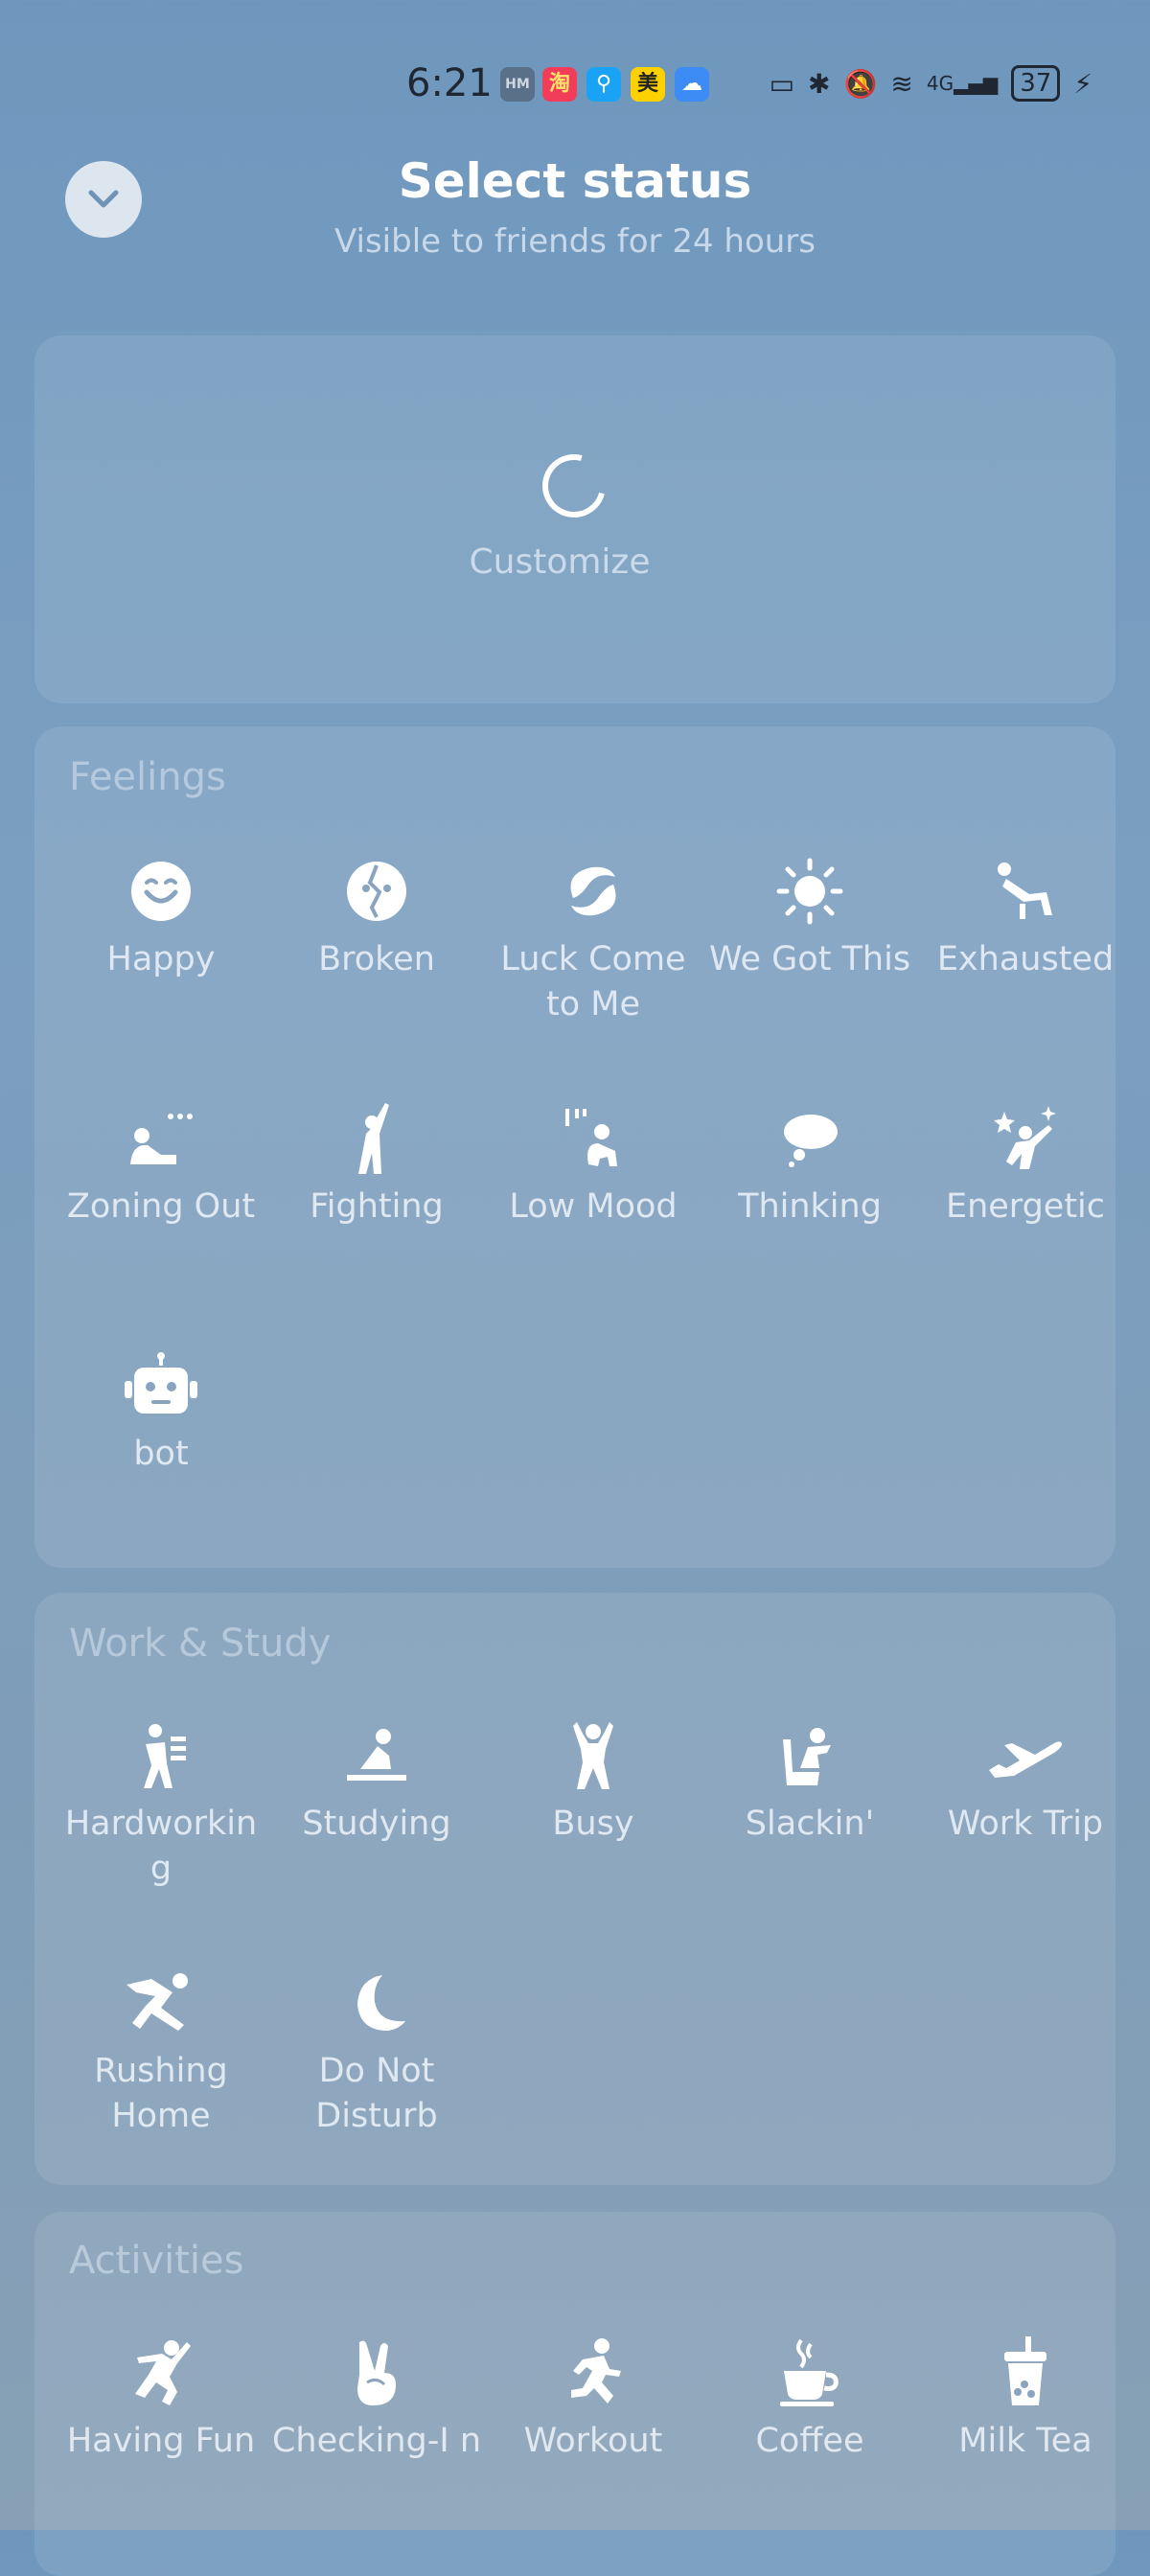 This screenshot has height=2576, width=1150. I want to click on slacking-person-icon, so click(807, 1756).